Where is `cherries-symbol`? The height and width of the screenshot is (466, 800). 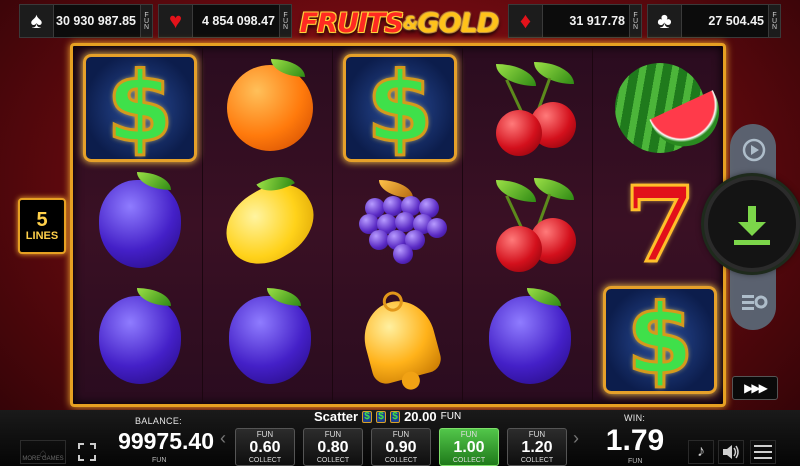
cherries-symbol is located at coordinates (530, 224).